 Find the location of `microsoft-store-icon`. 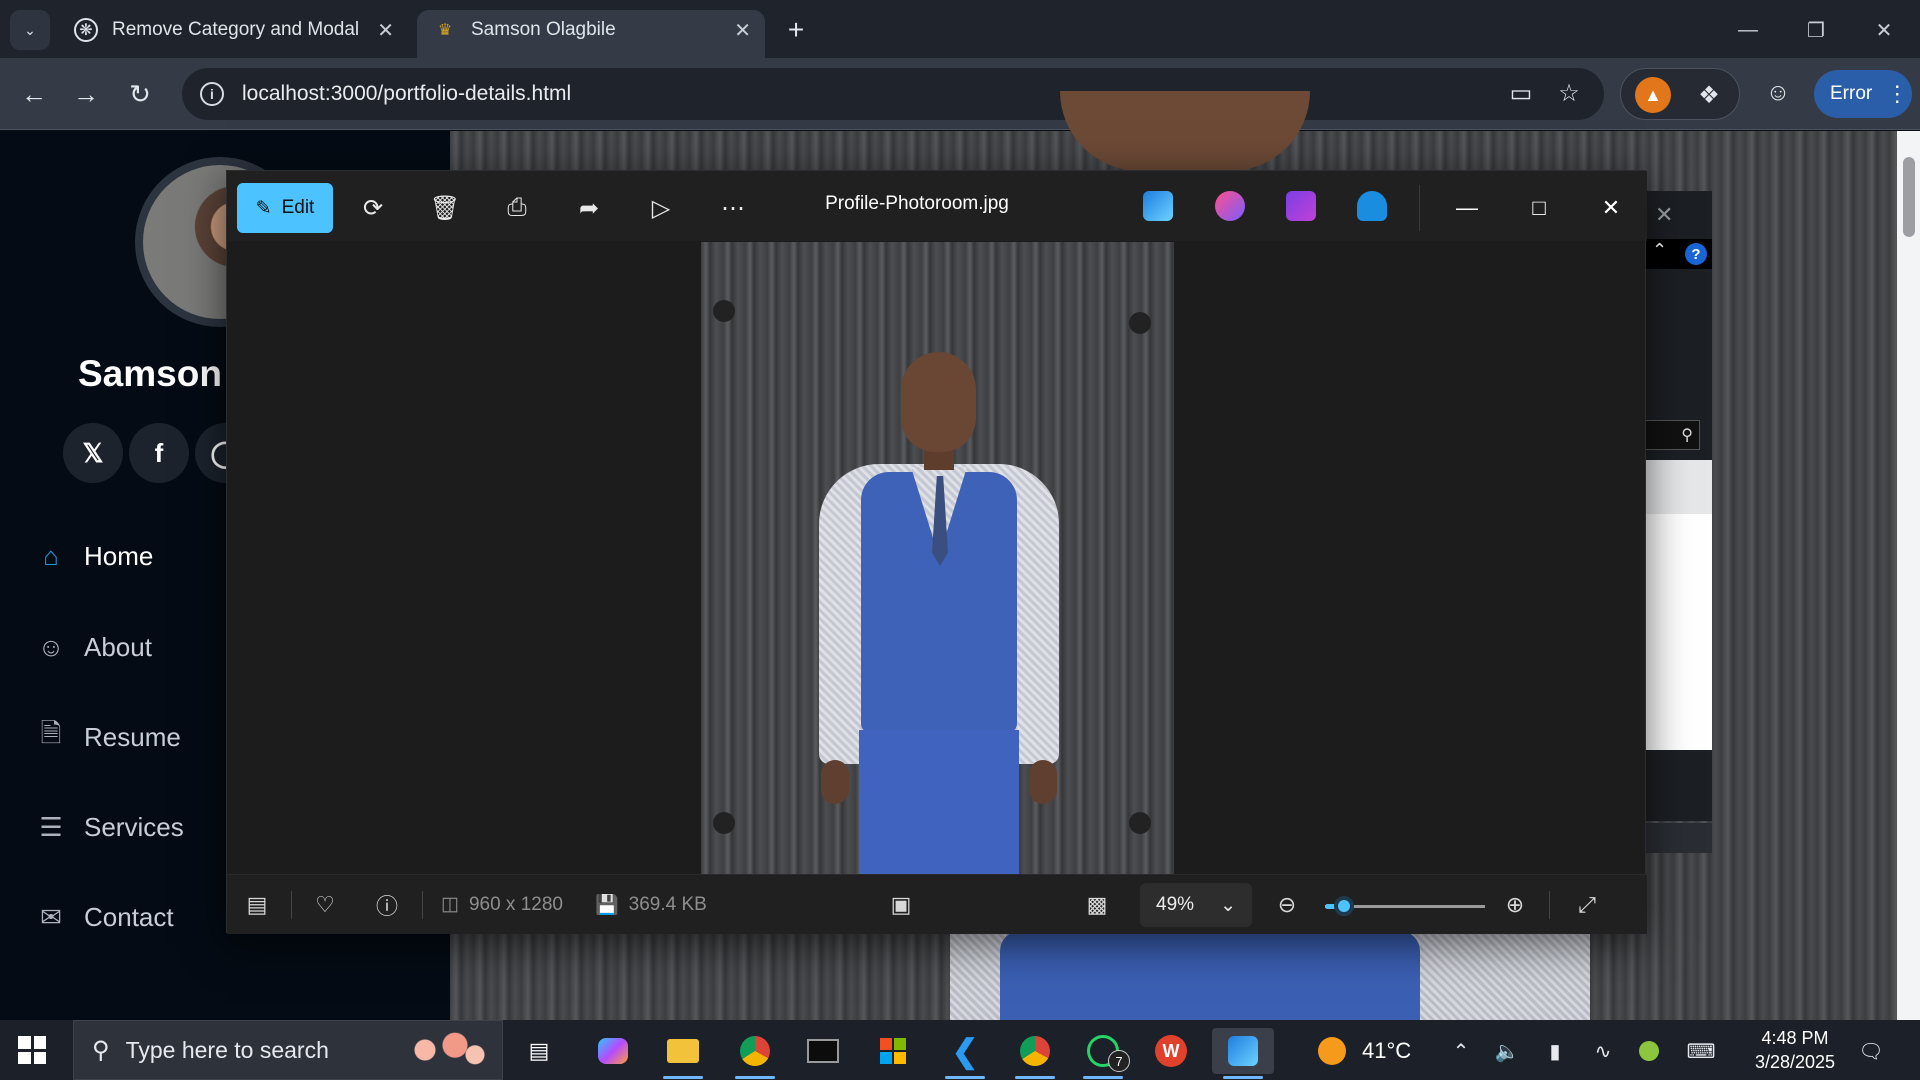

microsoft-store-icon is located at coordinates (893, 1051).